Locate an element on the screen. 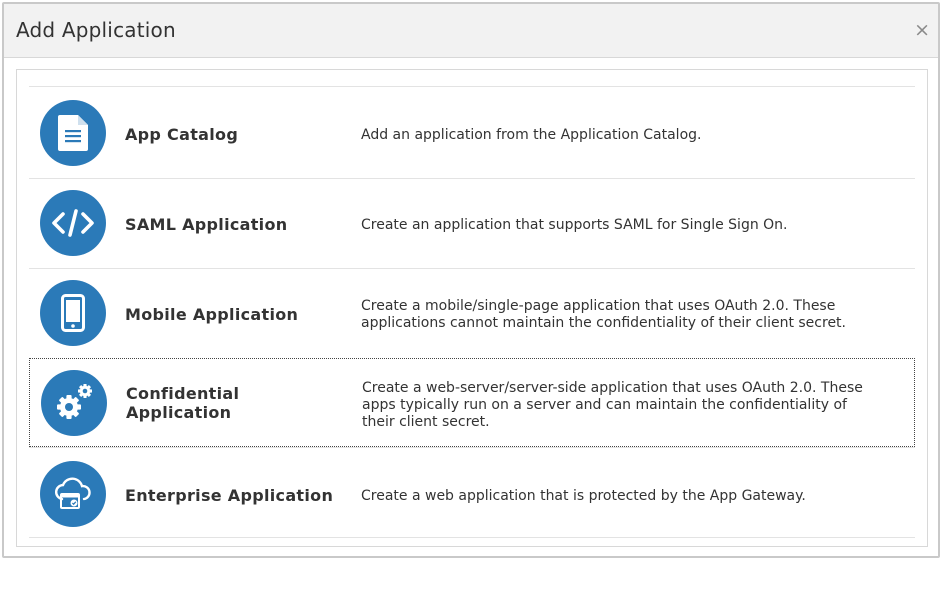 Image resolution: width=944 pixels, height=593 pixels. dialog-title: Add Application is located at coordinates (96, 30).